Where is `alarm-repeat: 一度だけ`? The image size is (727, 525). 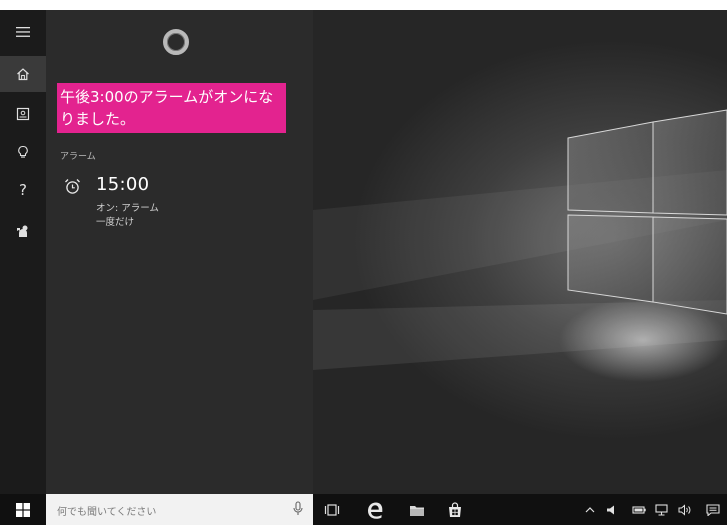 alarm-repeat: 一度だけ is located at coordinates (115, 222).